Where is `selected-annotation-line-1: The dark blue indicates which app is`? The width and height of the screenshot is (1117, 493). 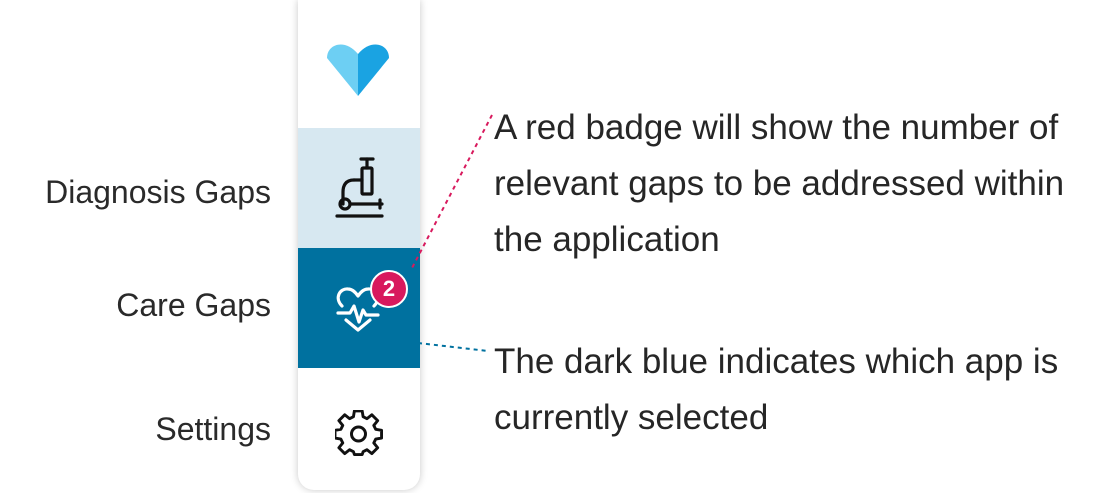
selected-annotation-line-1: The dark blue indicates which app is is located at coordinates (776, 361).